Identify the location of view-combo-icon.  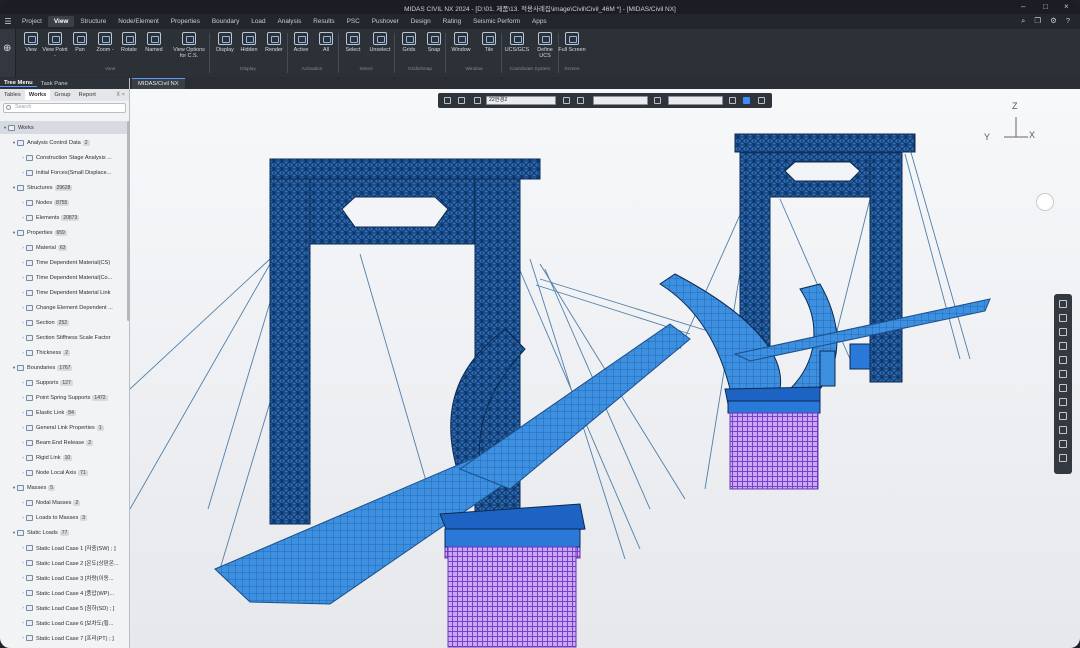
(477, 100).